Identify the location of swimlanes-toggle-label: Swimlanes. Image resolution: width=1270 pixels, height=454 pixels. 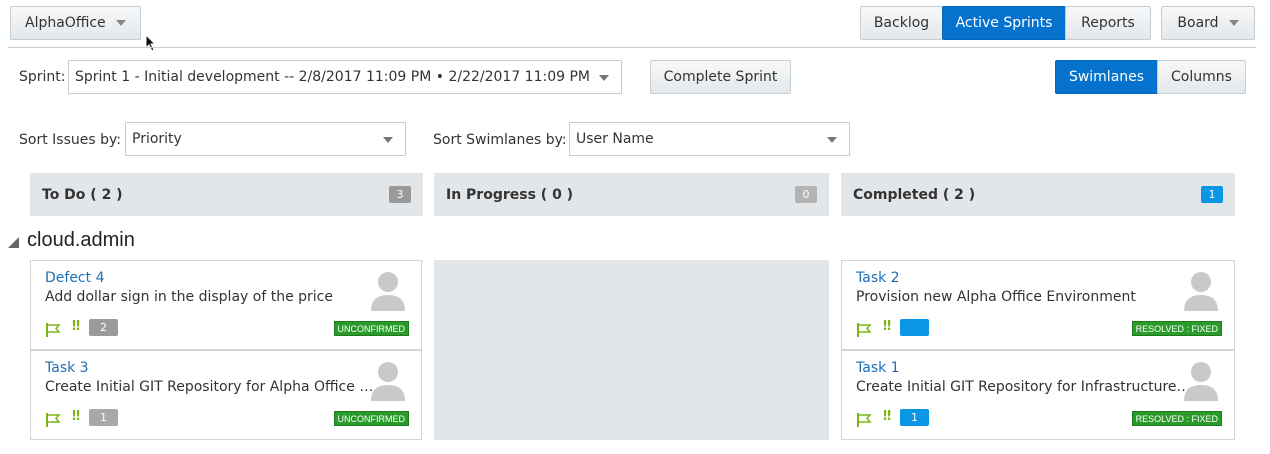
(1106, 77).